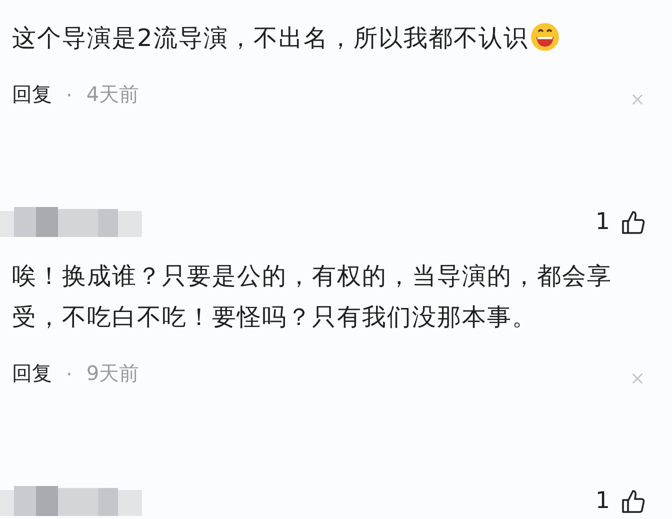 This screenshot has height=519, width=672. I want to click on timestamp: 9天前, so click(113, 373).